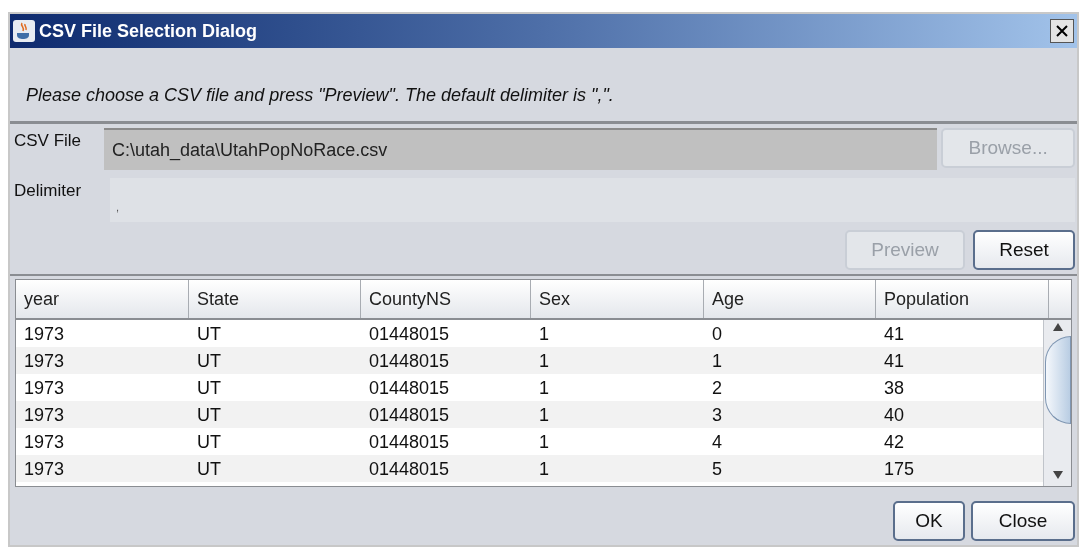 Image resolution: width=1079 pixels, height=547 pixels. I want to click on button: Close, so click(1023, 521).